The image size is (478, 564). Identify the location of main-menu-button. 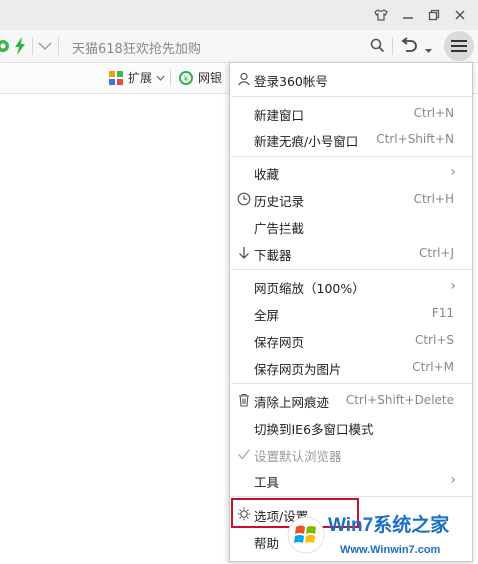
(459, 46).